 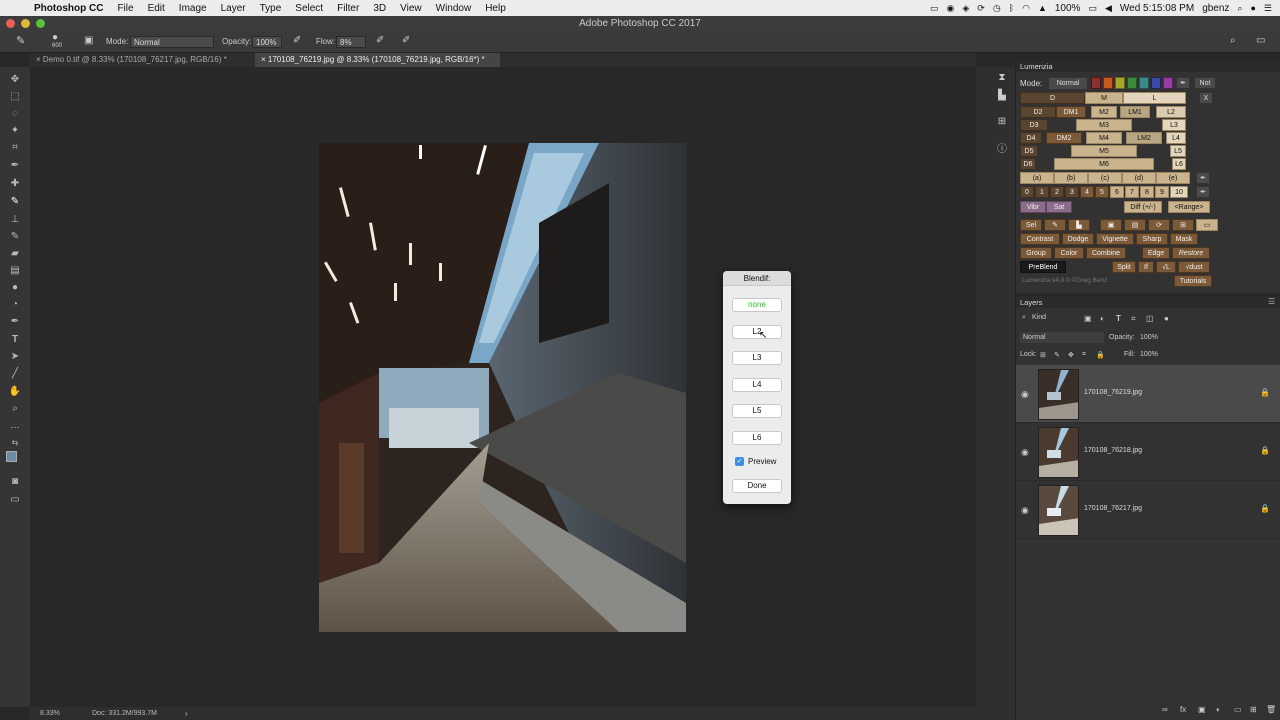 I want to click on spotlight-search-icon: ⌕, so click(x=1239, y=8).